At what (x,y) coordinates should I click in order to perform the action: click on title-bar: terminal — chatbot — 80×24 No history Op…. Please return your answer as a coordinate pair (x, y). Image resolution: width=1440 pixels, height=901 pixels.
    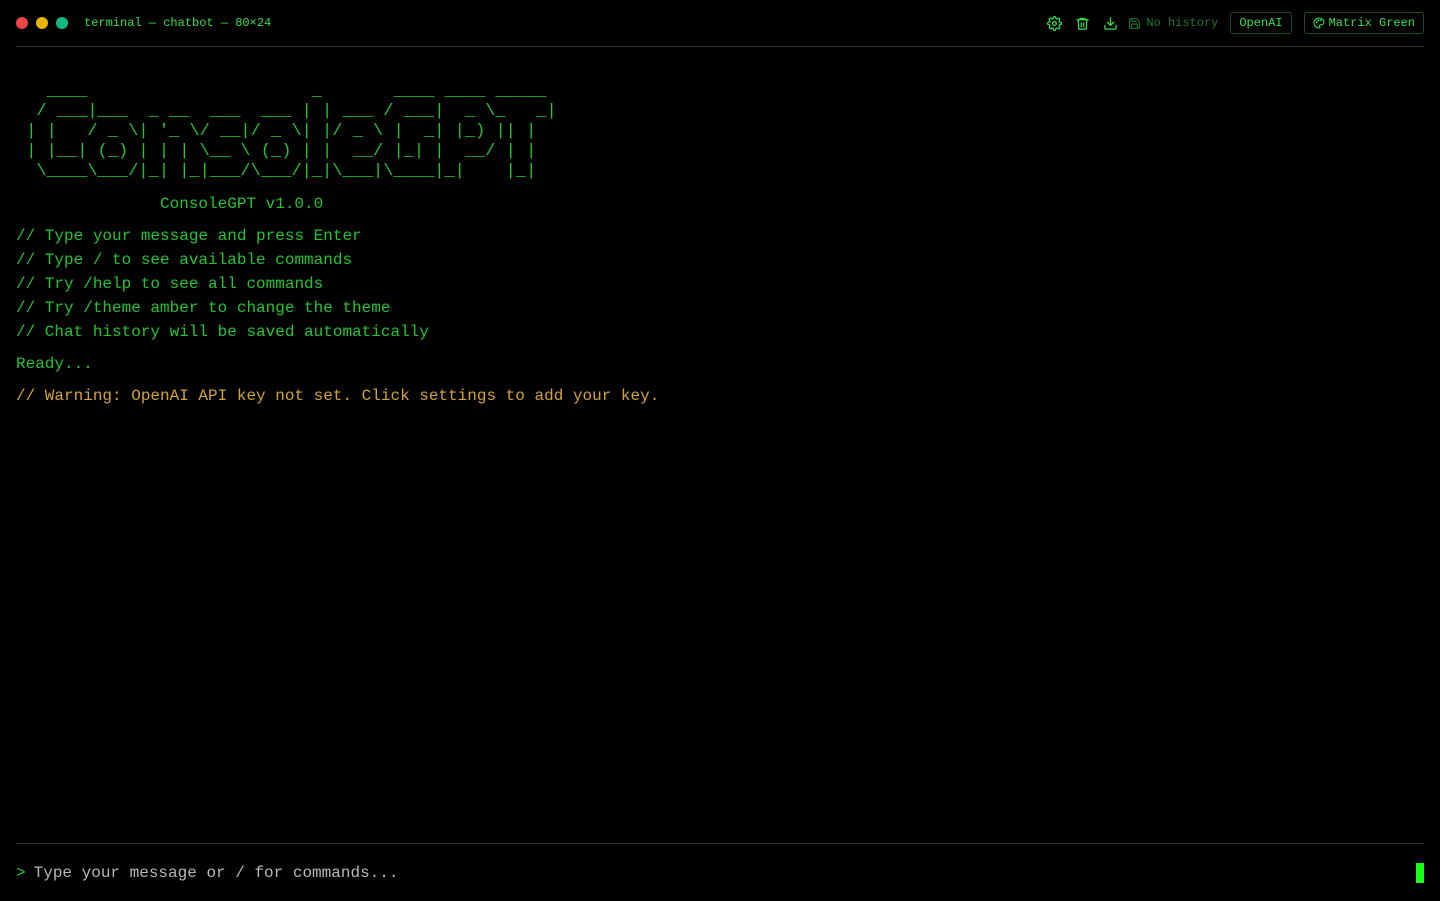
    Looking at the image, I should click on (720, 23).